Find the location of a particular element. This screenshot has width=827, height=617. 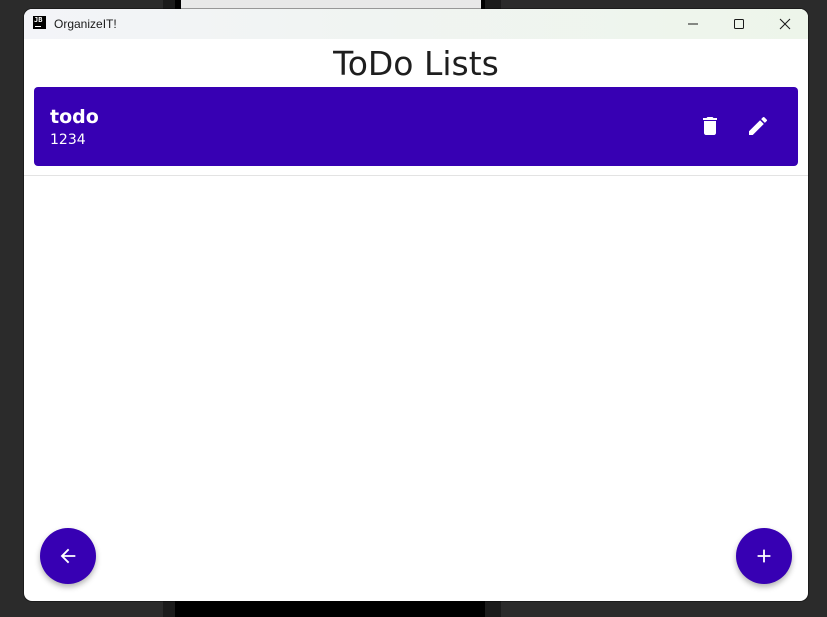

close-icon is located at coordinates (785, 24).